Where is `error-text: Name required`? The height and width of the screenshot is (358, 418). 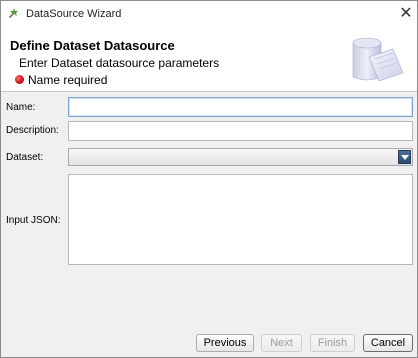 error-text: Name required is located at coordinates (68, 80).